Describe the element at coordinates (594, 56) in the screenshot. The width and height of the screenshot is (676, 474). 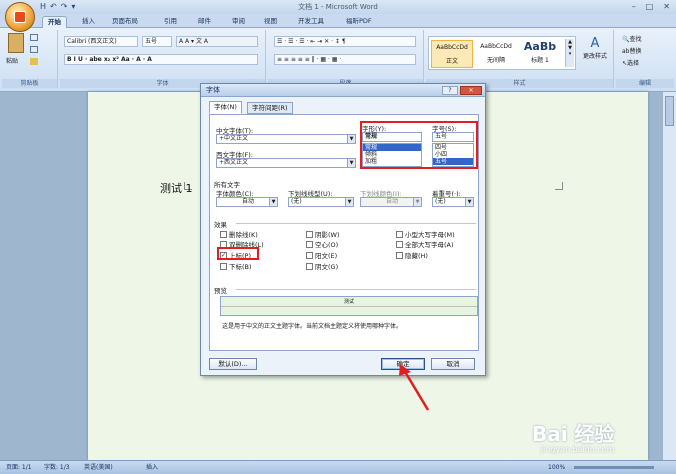
I see `change-styles-label: 更改样式` at that location.